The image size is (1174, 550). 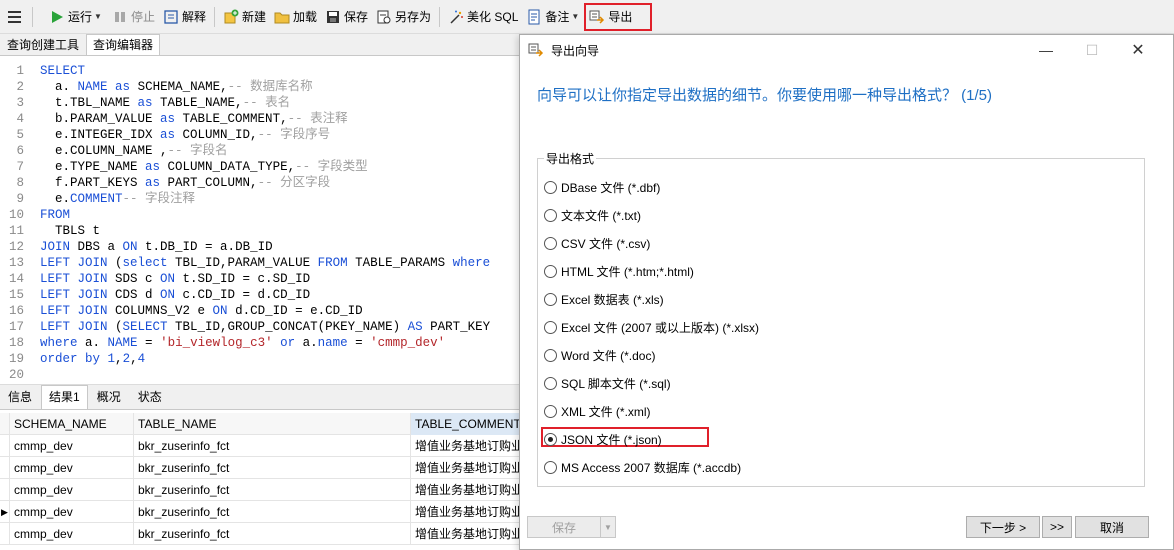 I want to click on menu-icon, so click(x=14, y=17).